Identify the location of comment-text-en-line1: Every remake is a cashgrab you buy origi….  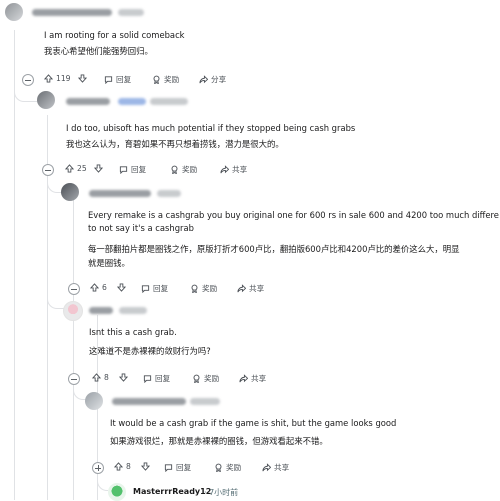
(293, 215).